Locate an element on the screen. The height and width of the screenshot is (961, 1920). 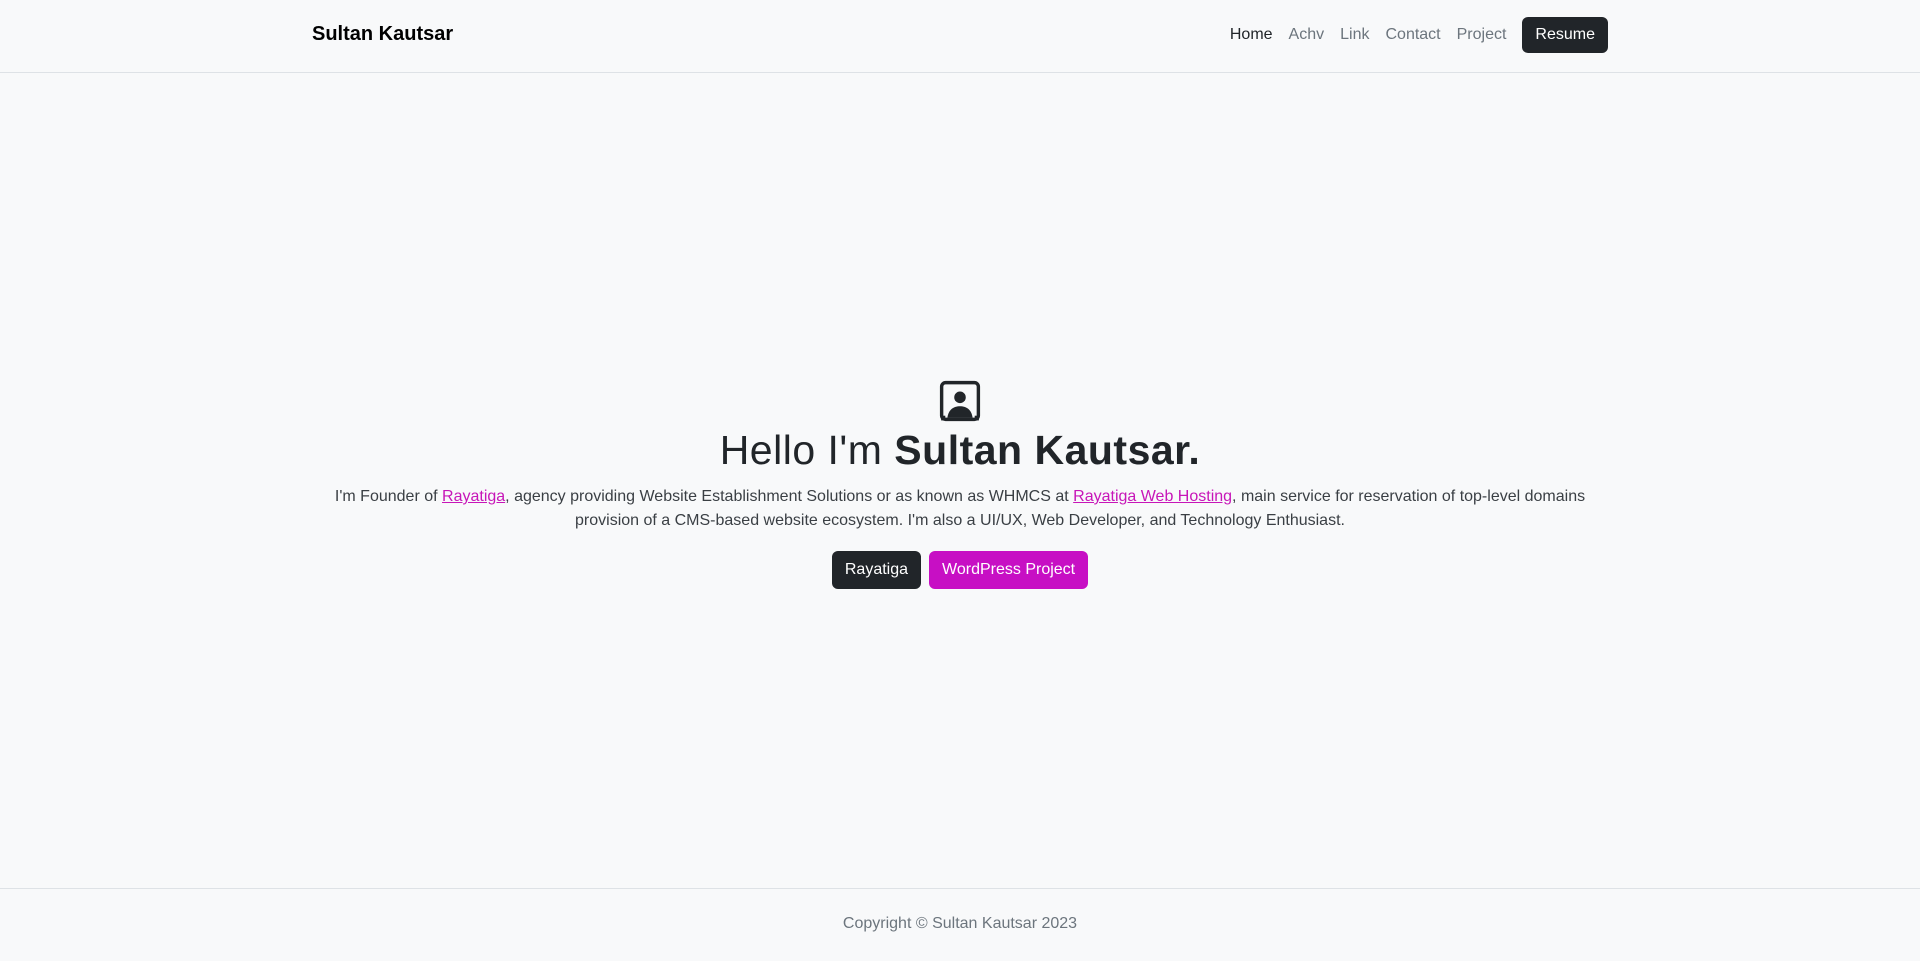
hero-title: Hello I'm Sultan Kautsar. is located at coordinates (960, 450).